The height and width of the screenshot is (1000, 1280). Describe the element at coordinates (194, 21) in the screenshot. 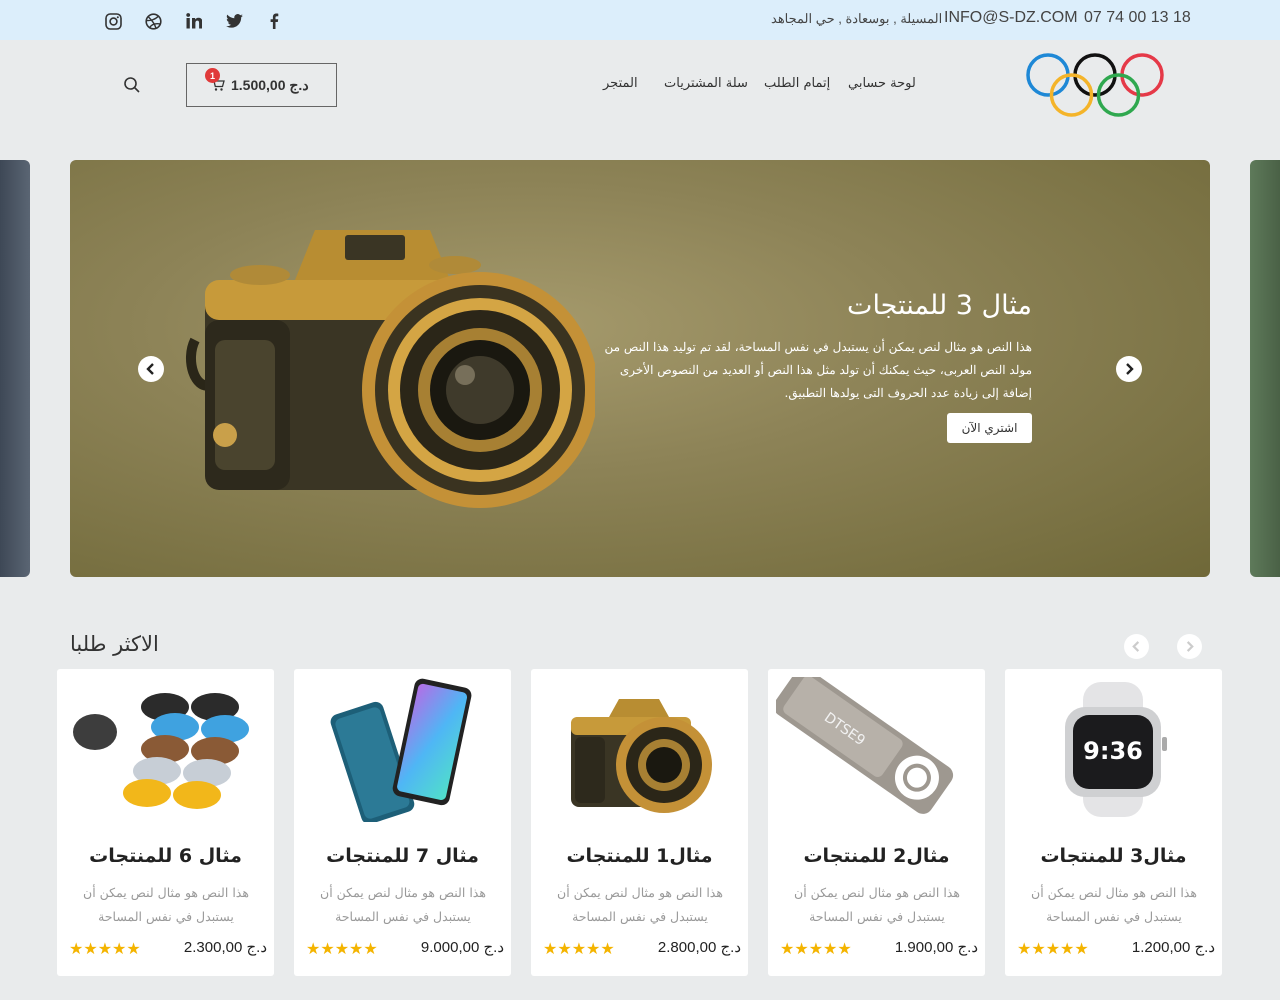

I see `linkedin-icon` at that location.